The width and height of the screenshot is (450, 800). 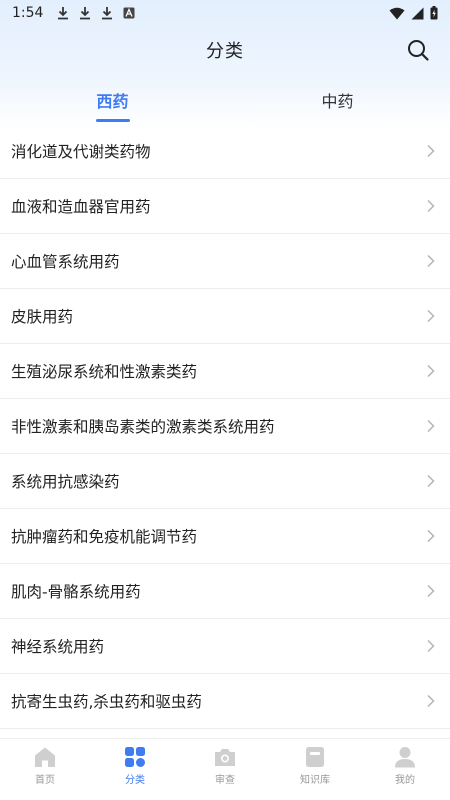 I want to click on active-tab-indicator, so click(x=112, y=120).